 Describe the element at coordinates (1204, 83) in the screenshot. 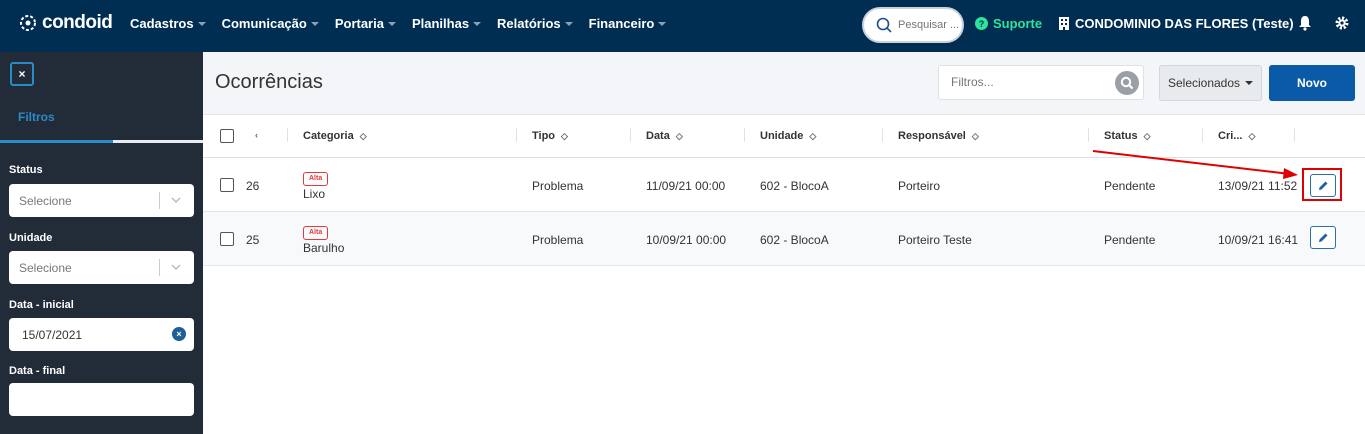

I see `selected-actions-label: Selecionados` at that location.